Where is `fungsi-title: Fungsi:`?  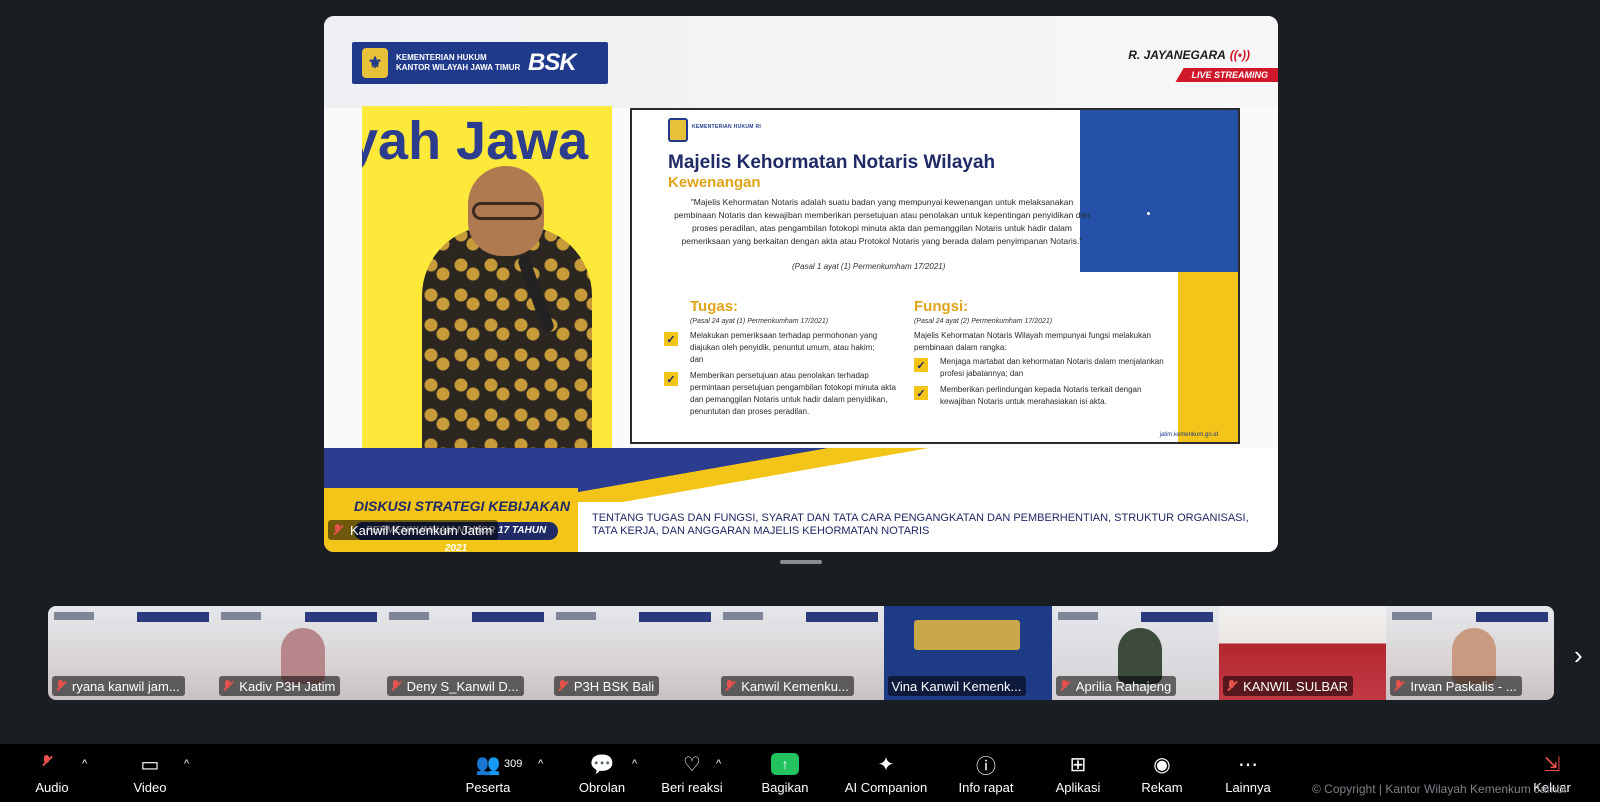 fungsi-title: Fungsi: is located at coordinates (941, 306).